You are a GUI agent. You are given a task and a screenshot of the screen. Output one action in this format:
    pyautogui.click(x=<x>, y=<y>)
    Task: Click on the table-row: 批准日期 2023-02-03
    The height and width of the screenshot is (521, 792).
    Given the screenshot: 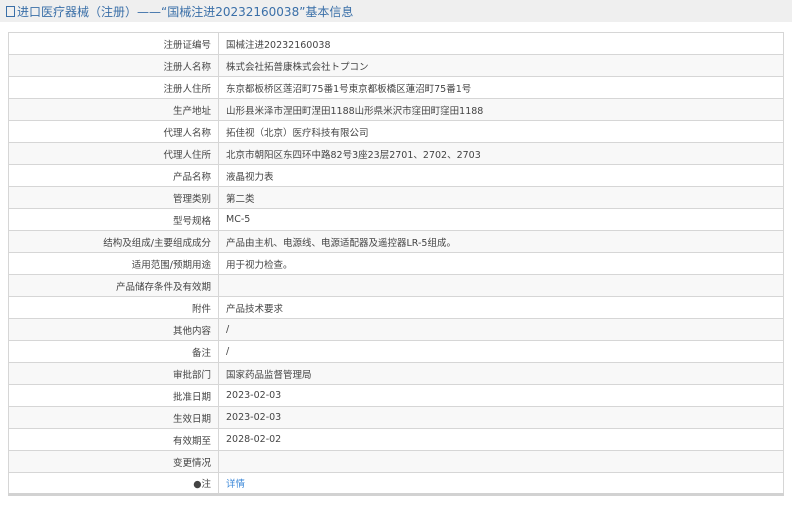 What is the action you would take?
    pyautogui.click(x=396, y=395)
    